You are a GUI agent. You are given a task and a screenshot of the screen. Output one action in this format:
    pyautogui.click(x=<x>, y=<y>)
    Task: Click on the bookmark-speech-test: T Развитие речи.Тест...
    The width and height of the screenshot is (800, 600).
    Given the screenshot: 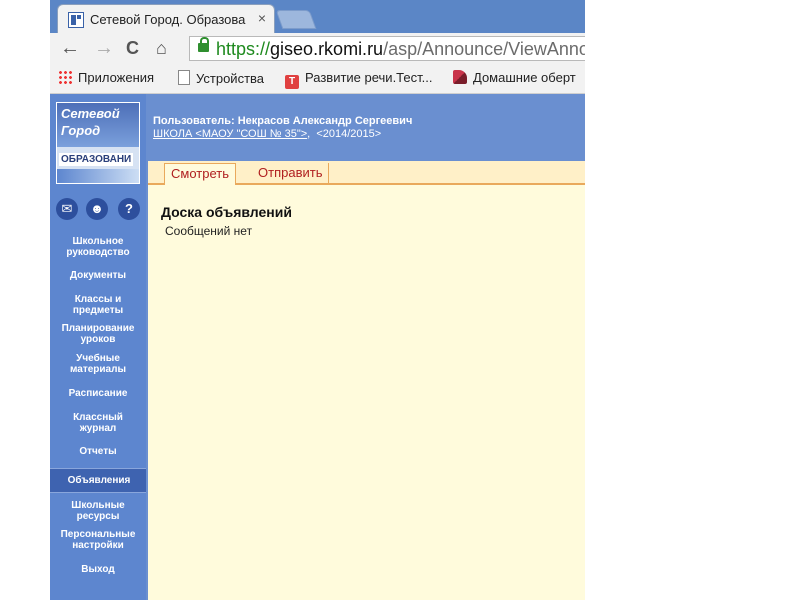 What is the action you would take?
    pyautogui.click(x=358, y=79)
    